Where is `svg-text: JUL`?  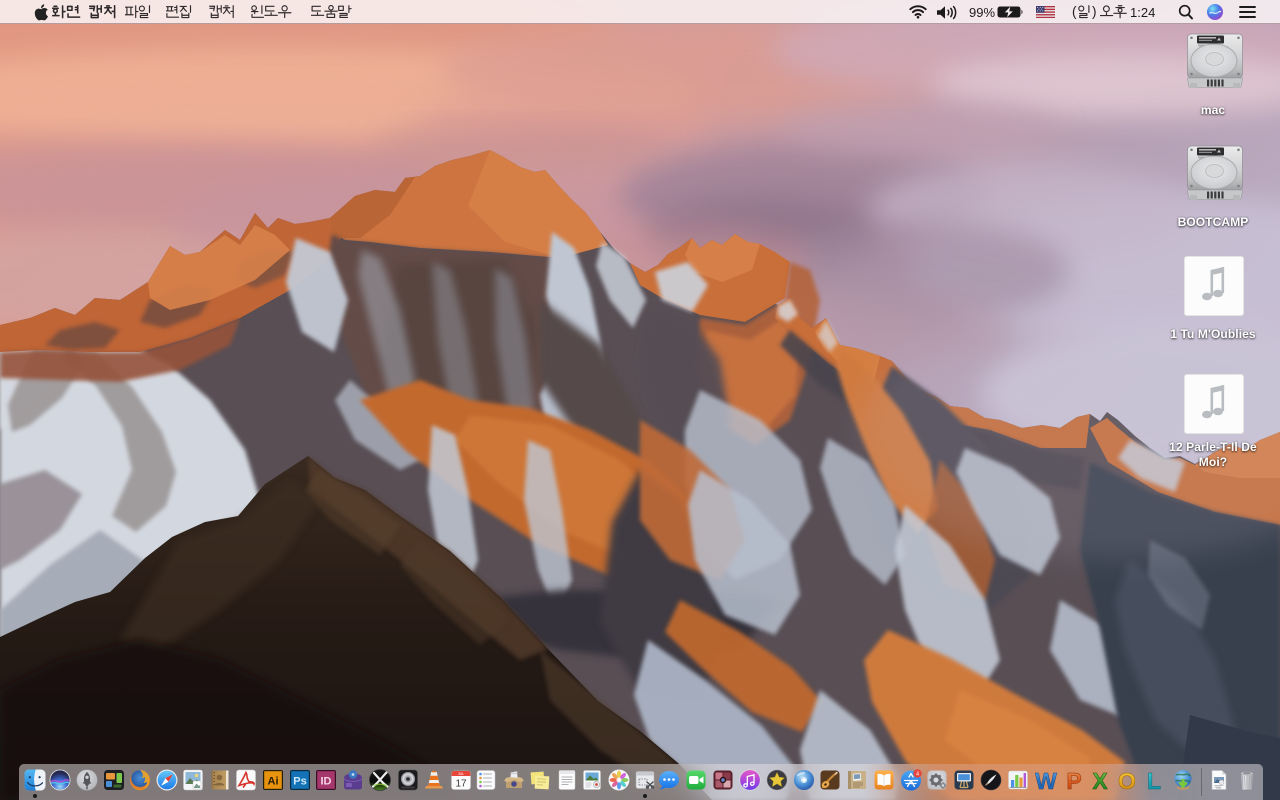
svg-text: JUL is located at coordinates (461, 774).